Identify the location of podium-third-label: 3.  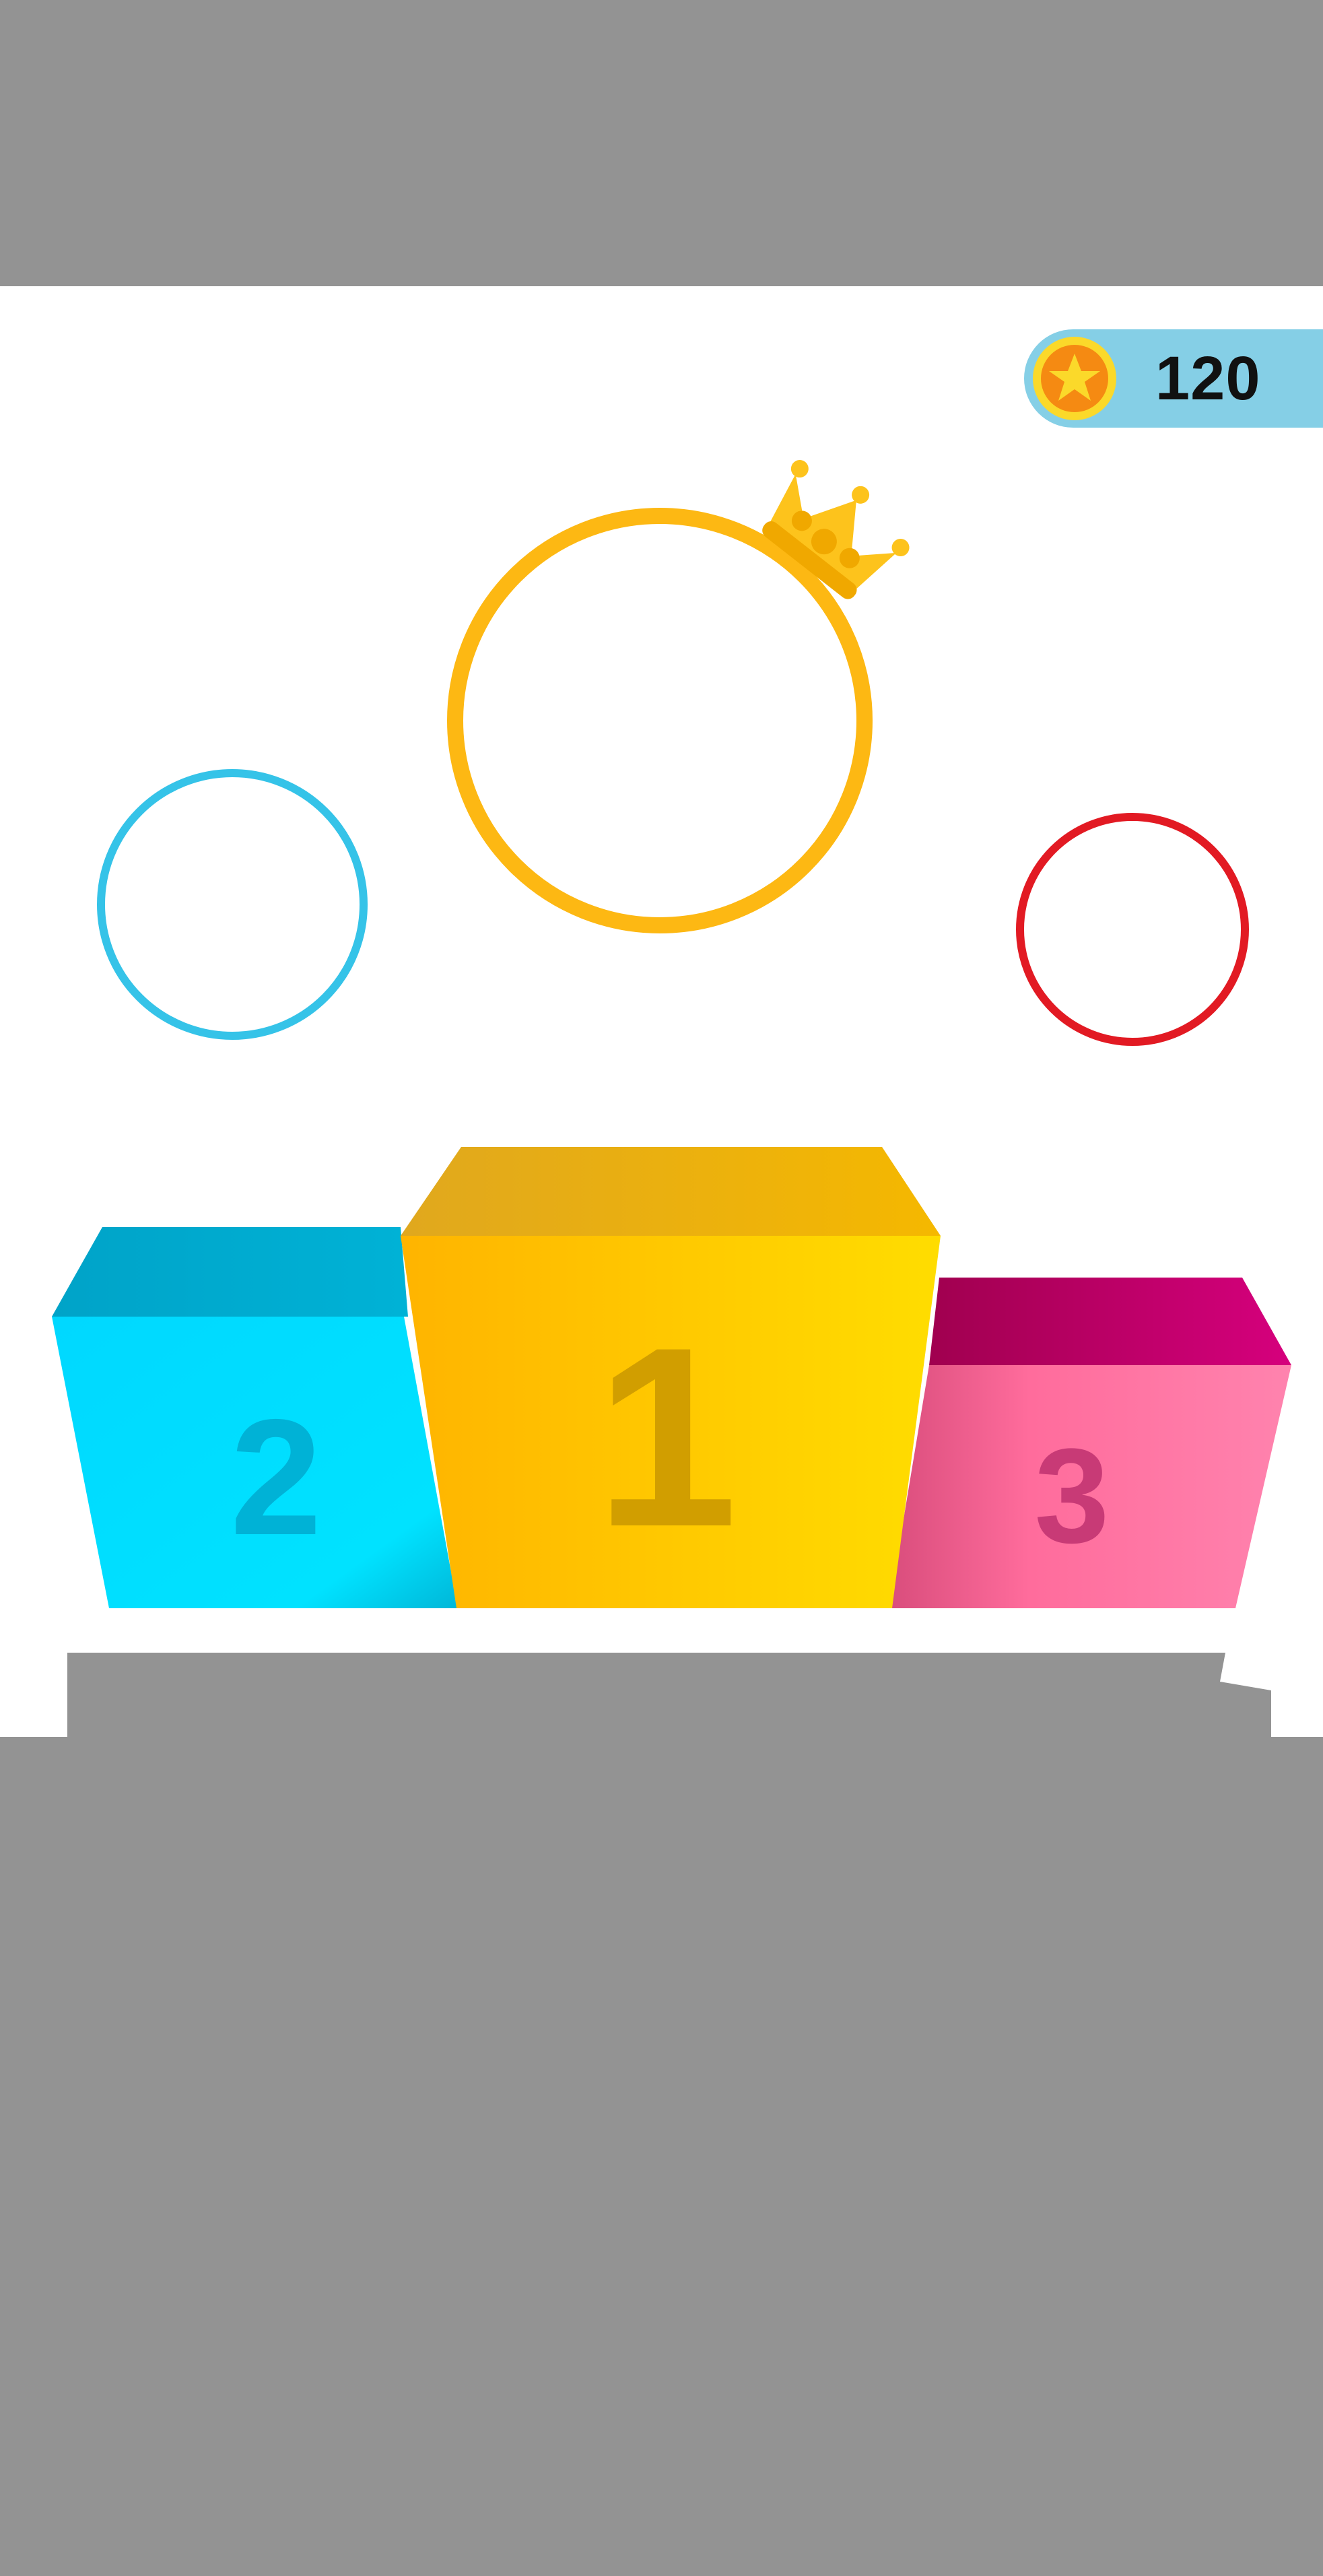
(1071, 1496).